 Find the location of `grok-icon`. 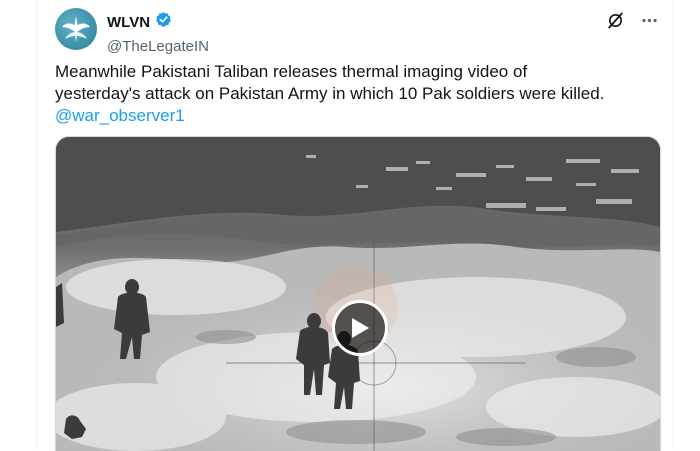

grok-icon is located at coordinates (615, 20).